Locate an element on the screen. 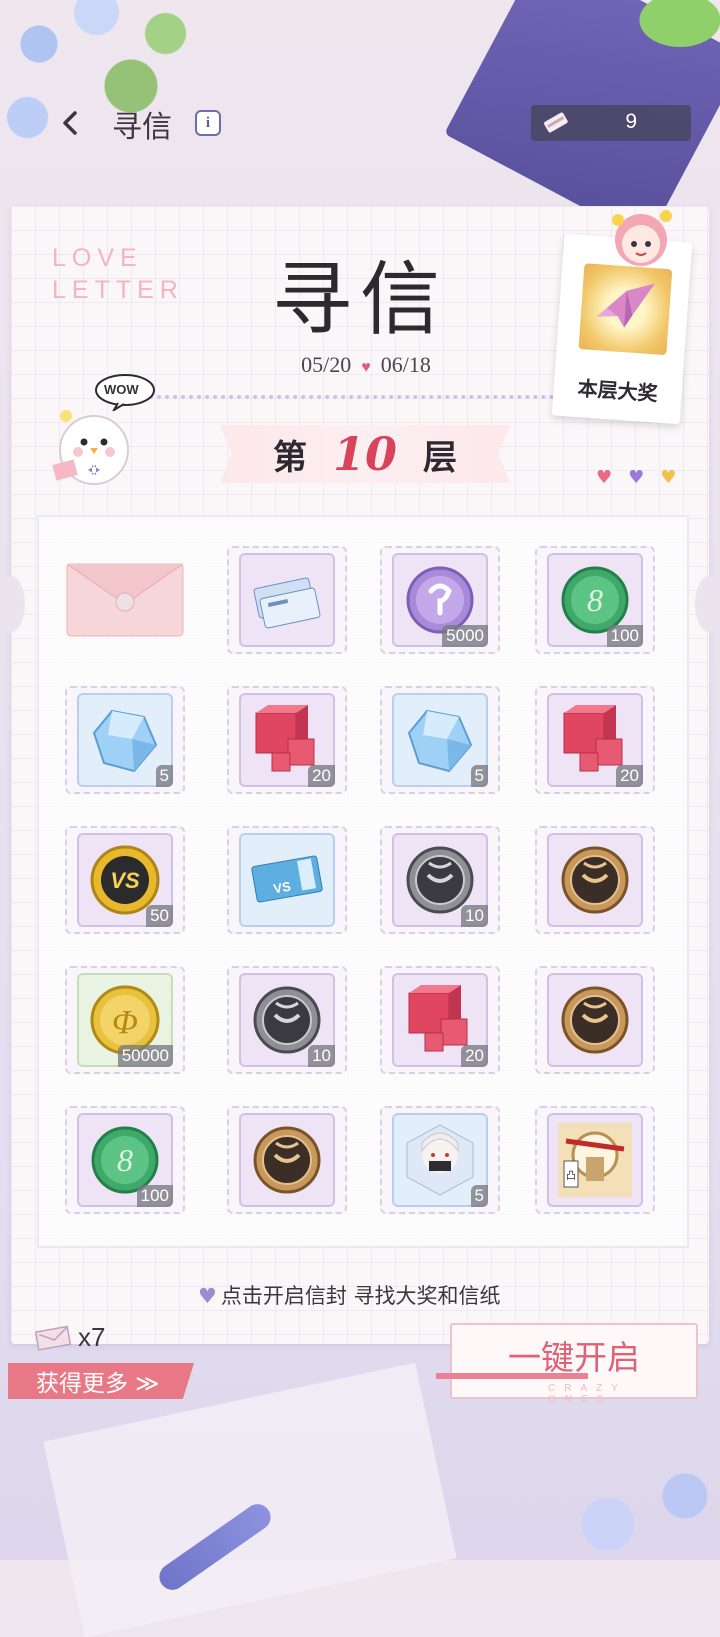 The height and width of the screenshot is (1637, 720). chevron-left-icon is located at coordinates (70, 123).